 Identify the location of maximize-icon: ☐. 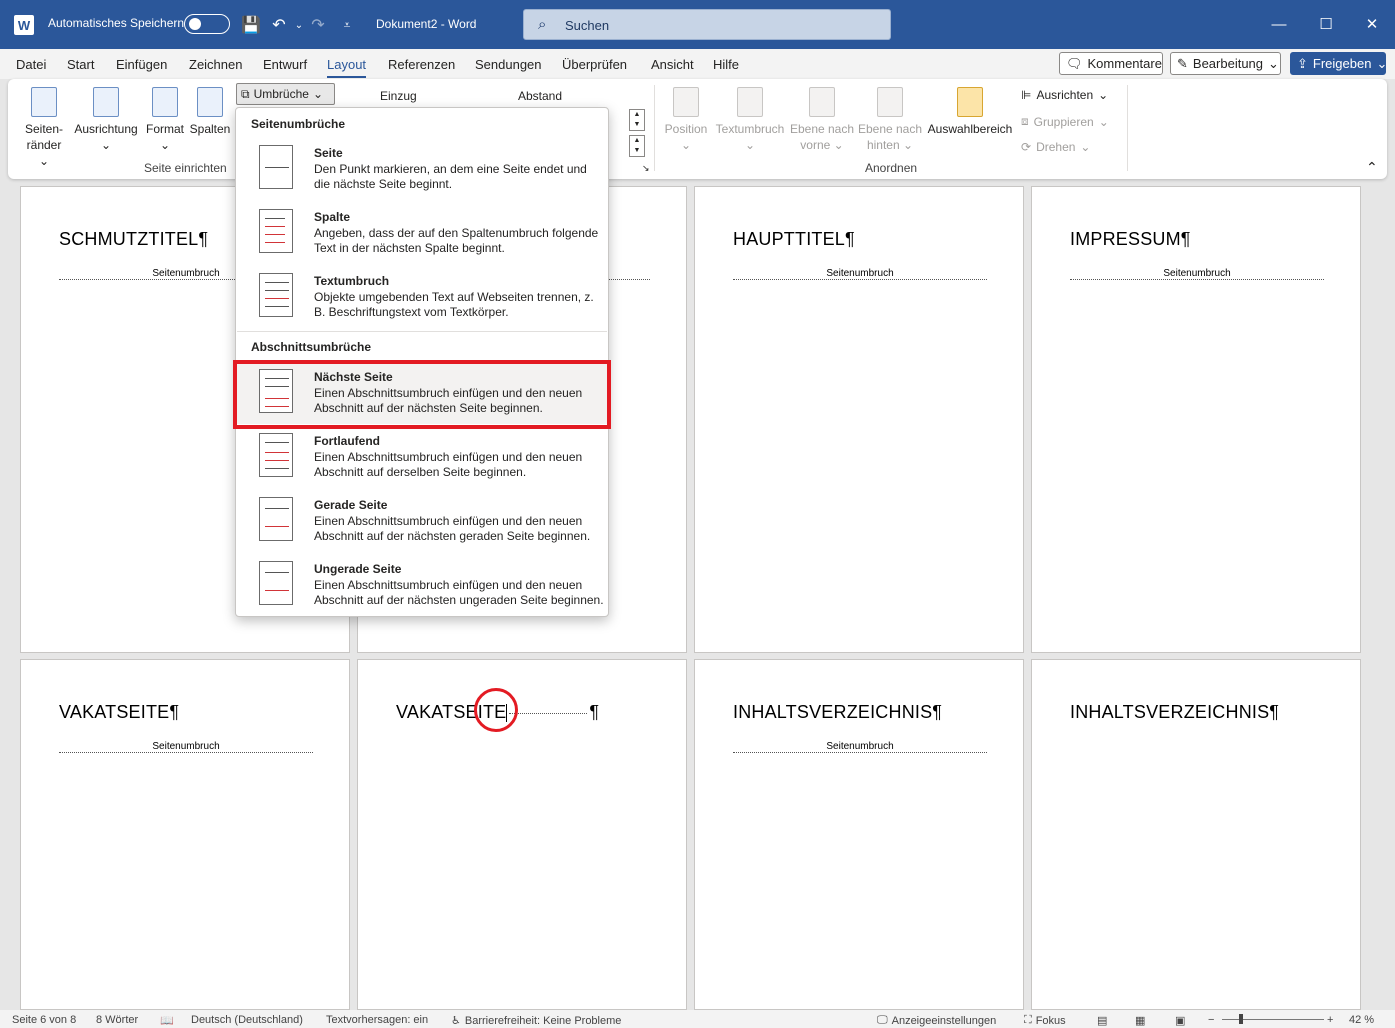
(1326, 24).